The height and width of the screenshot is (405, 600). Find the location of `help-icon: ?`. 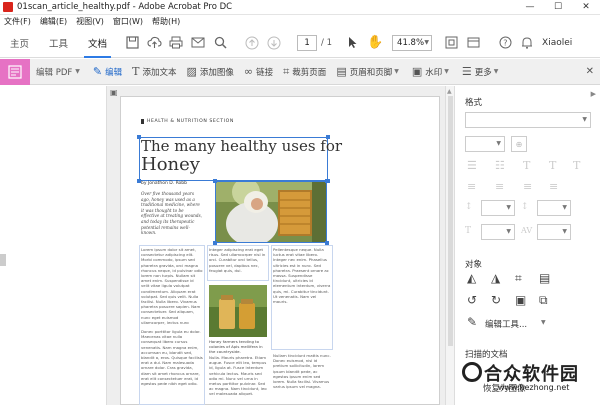

help-icon: ? is located at coordinates (505, 43).